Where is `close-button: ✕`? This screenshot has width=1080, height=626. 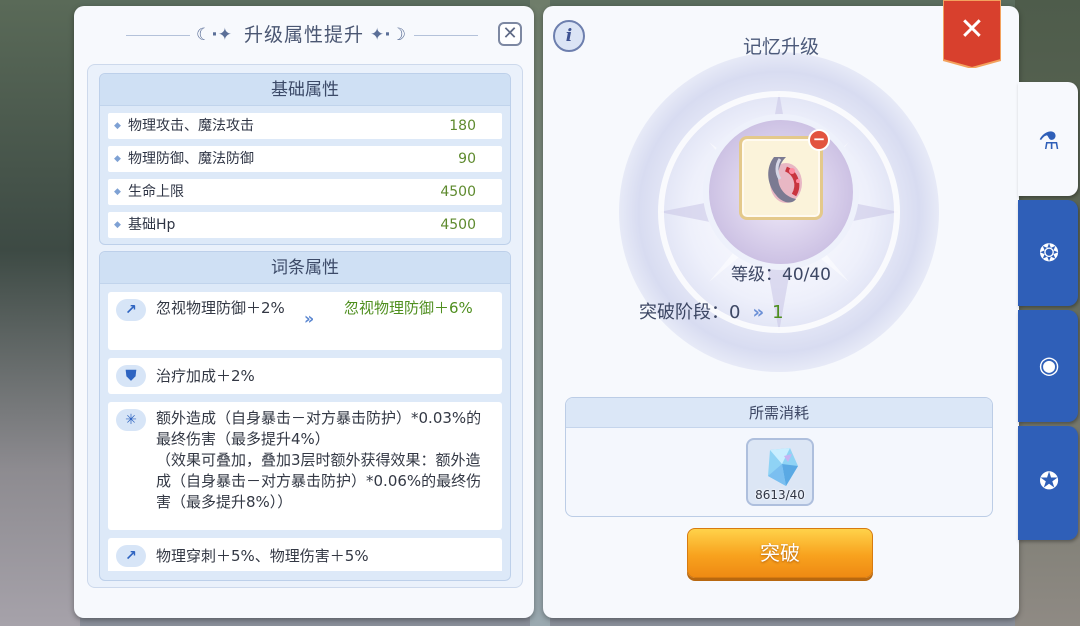
close-button: ✕ is located at coordinates (972, 34).